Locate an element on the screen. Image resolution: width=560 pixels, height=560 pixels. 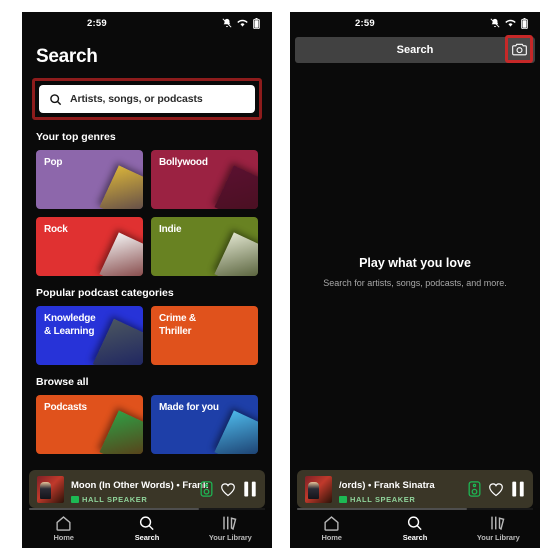
empty-state-title: Play what you love is located at coordinates (415, 263).